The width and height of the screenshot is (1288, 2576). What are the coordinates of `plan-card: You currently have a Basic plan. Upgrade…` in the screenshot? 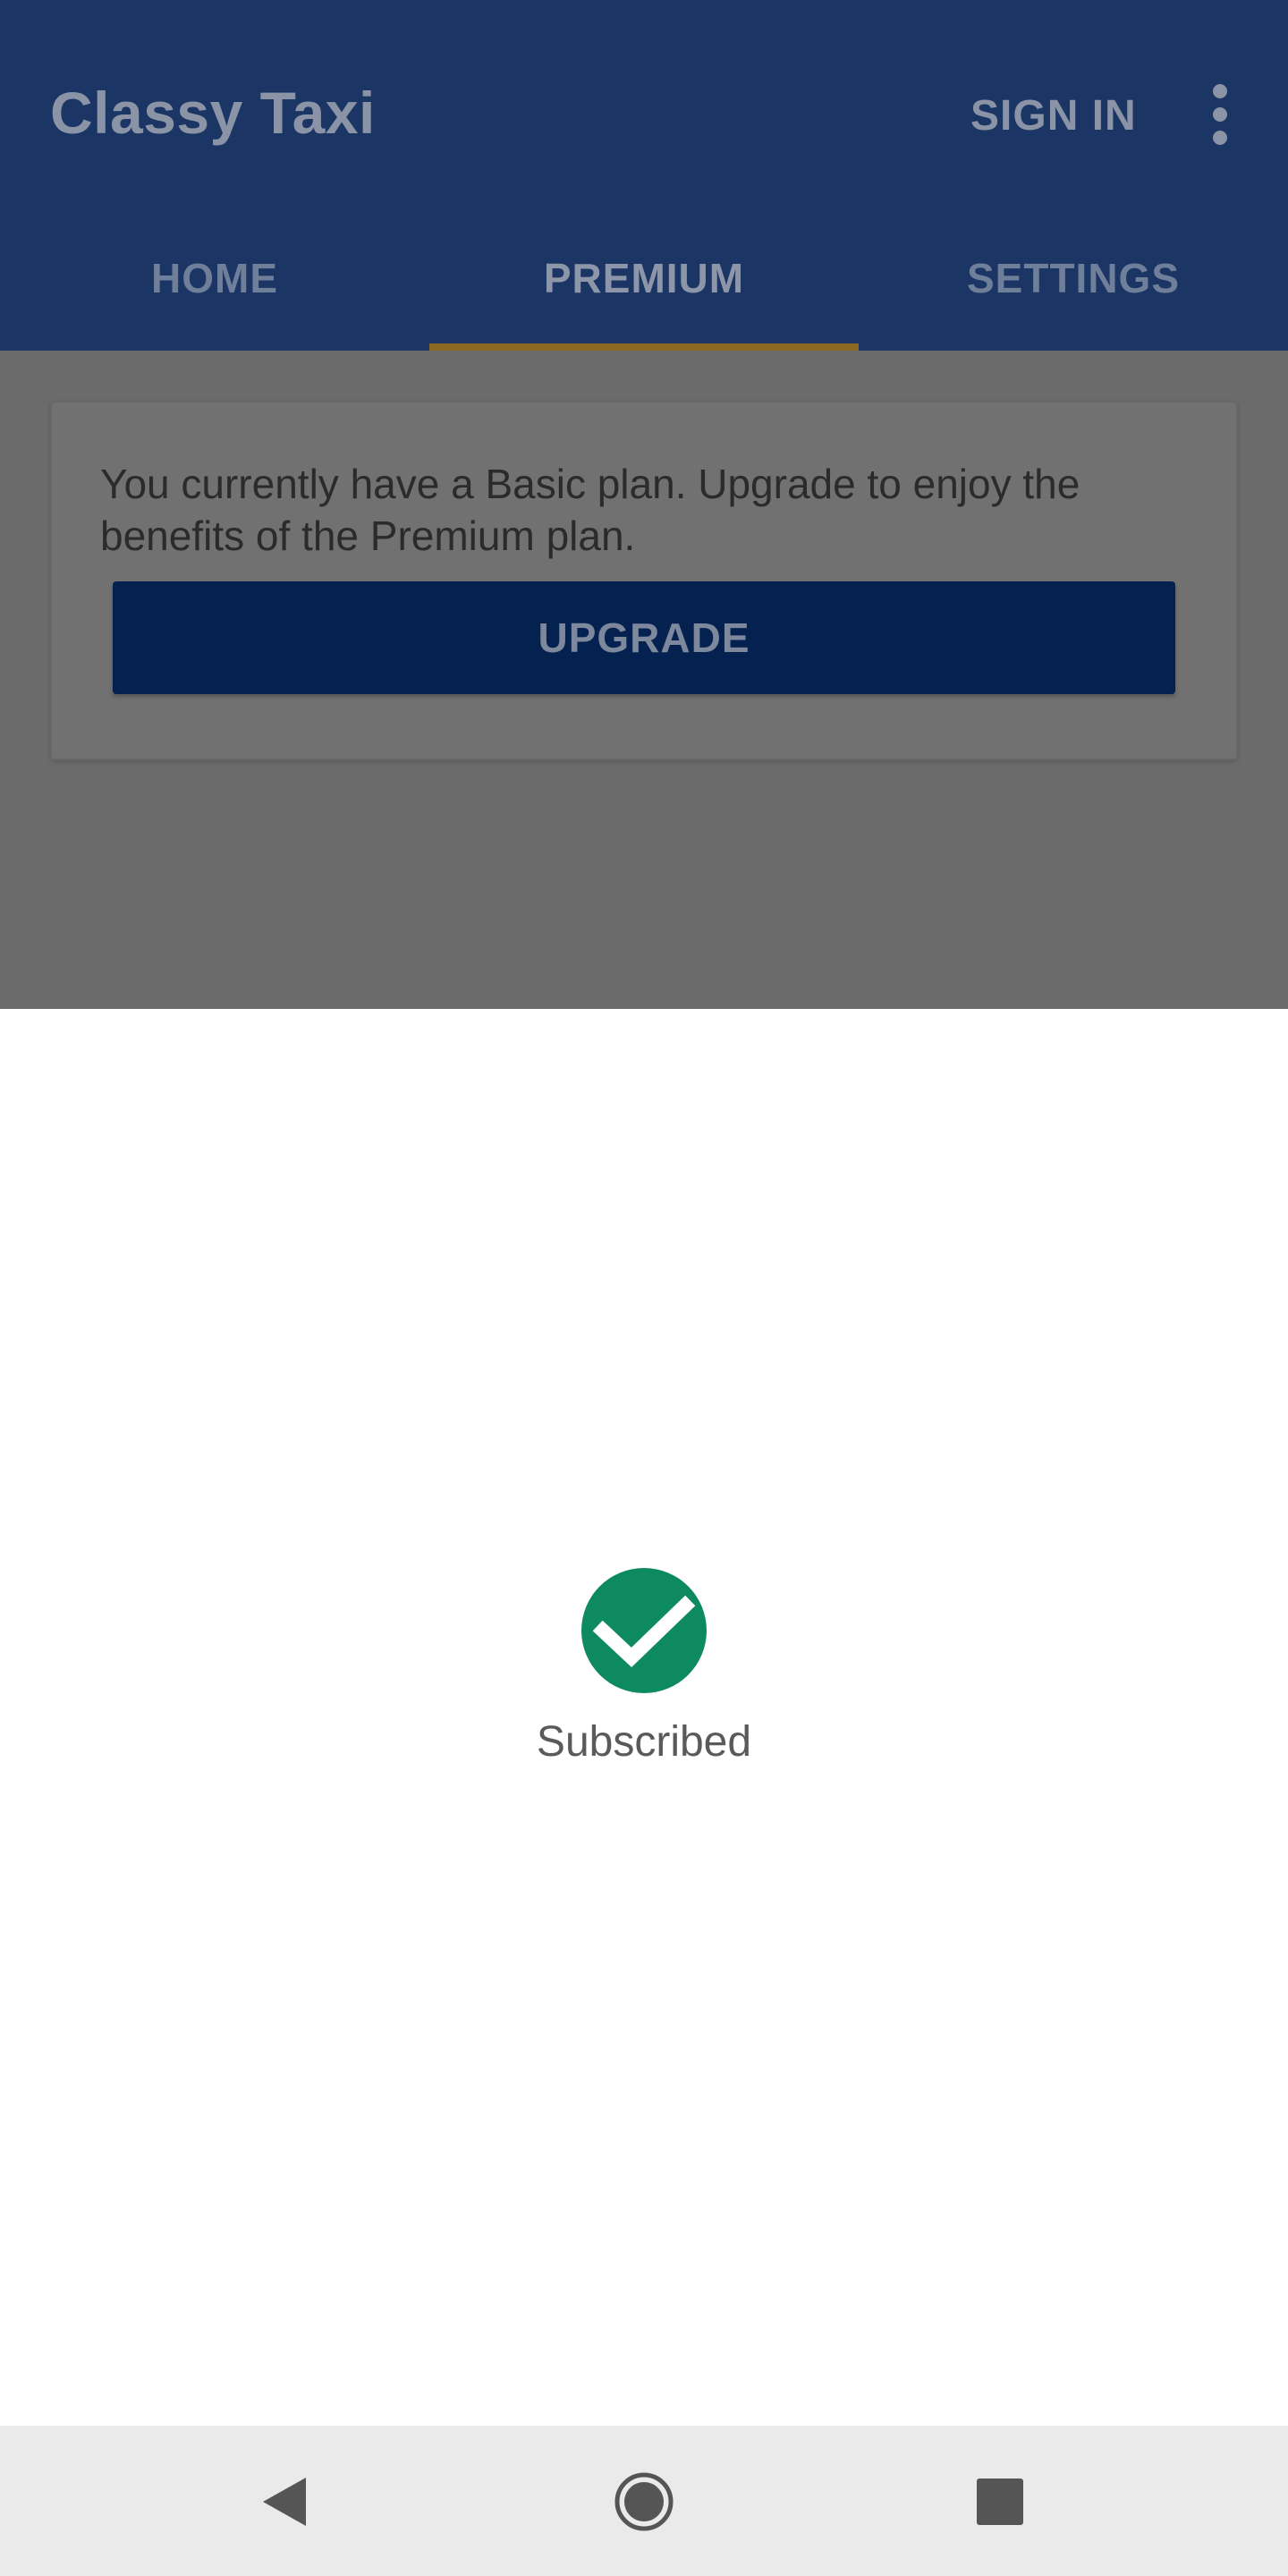 It's located at (644, 580).